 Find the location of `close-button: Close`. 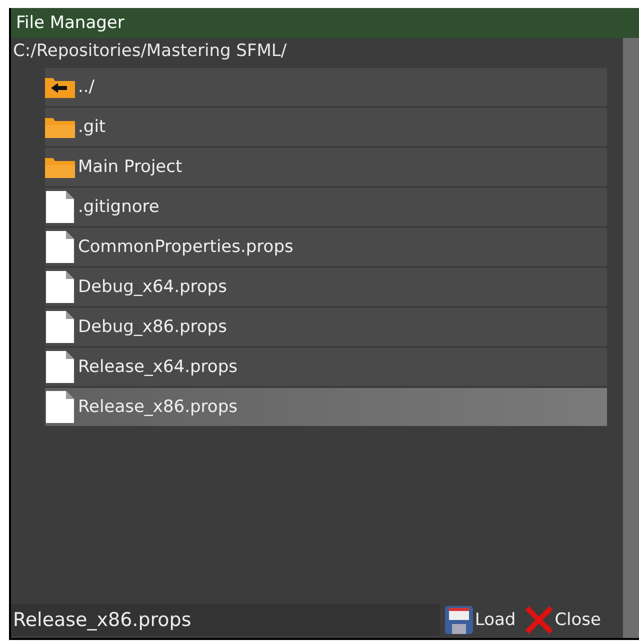

close-button: Close is located at coordinates (562, 620).